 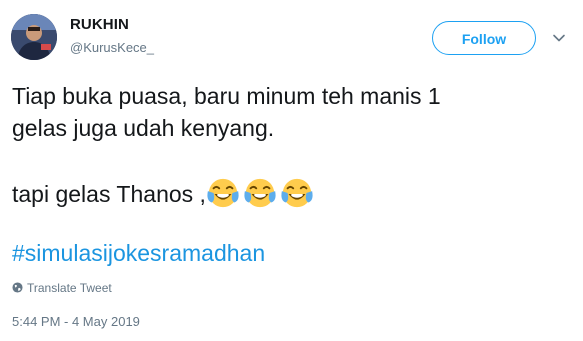 I want to click on translate-tweet-link: Translate Tweet, so click(x=62, y=288).